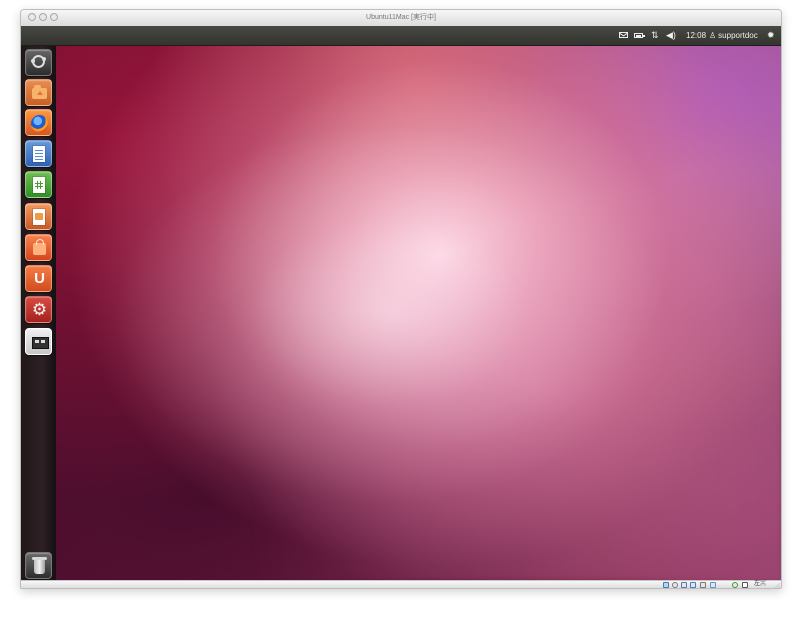 Image resolution: width=800 pixels, height=617 pixels. Describe the element at coordinates (735, 585) in the screenshot. I see `capture-icon` at that location.